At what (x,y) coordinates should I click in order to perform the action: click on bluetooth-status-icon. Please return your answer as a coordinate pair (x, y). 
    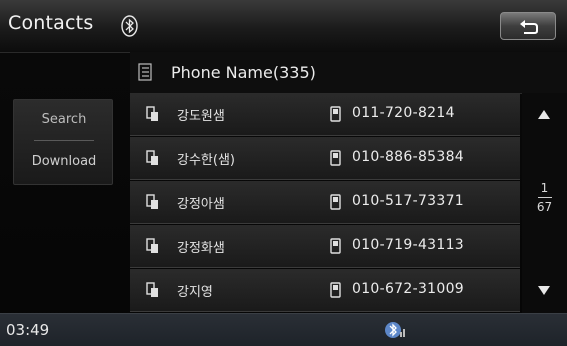
    Looking at the image, I should click on (395, 330).